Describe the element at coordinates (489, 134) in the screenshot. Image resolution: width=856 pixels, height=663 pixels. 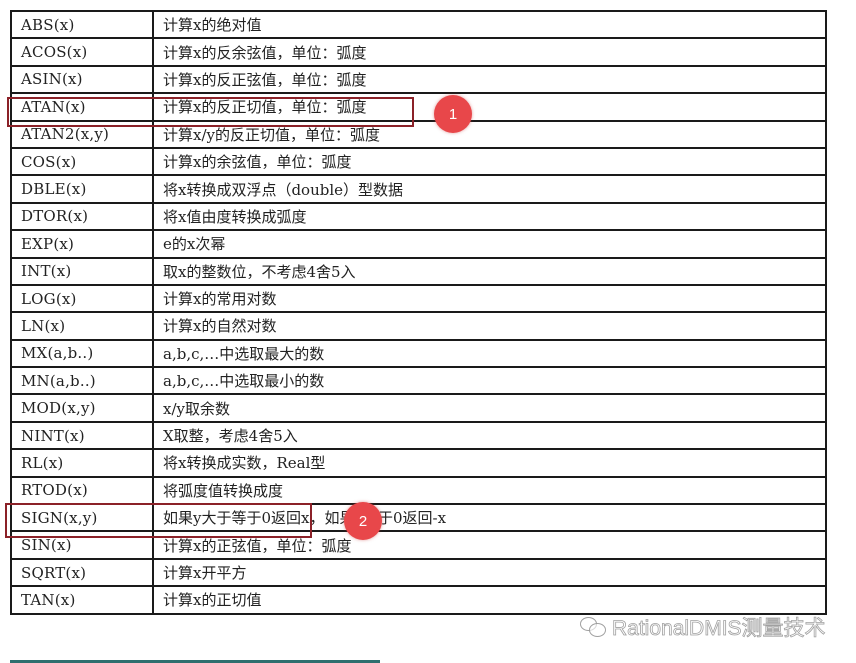
I see `function-description-cell: 计算x/y的反正切值，单位：弧度` at that location.